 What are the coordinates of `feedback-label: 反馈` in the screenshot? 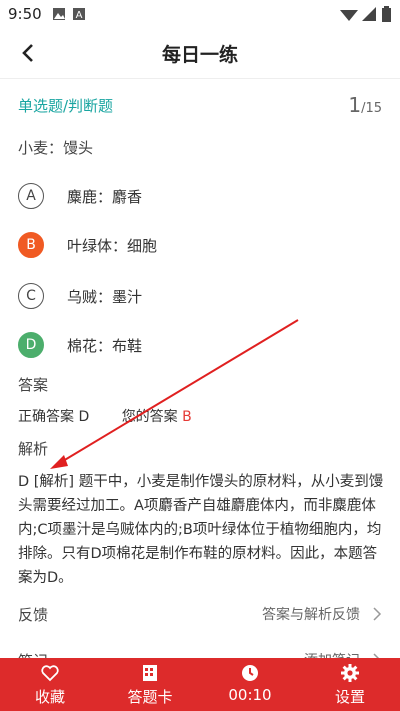 It's located at (33, 615).